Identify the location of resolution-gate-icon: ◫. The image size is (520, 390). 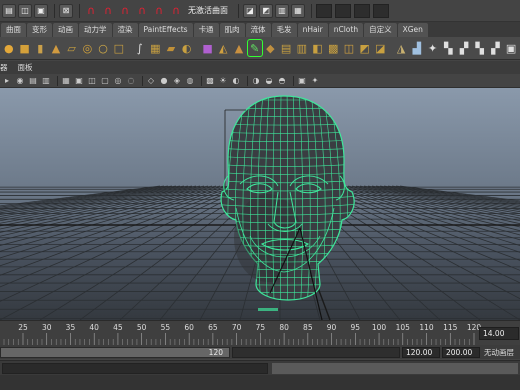
(92, 81).